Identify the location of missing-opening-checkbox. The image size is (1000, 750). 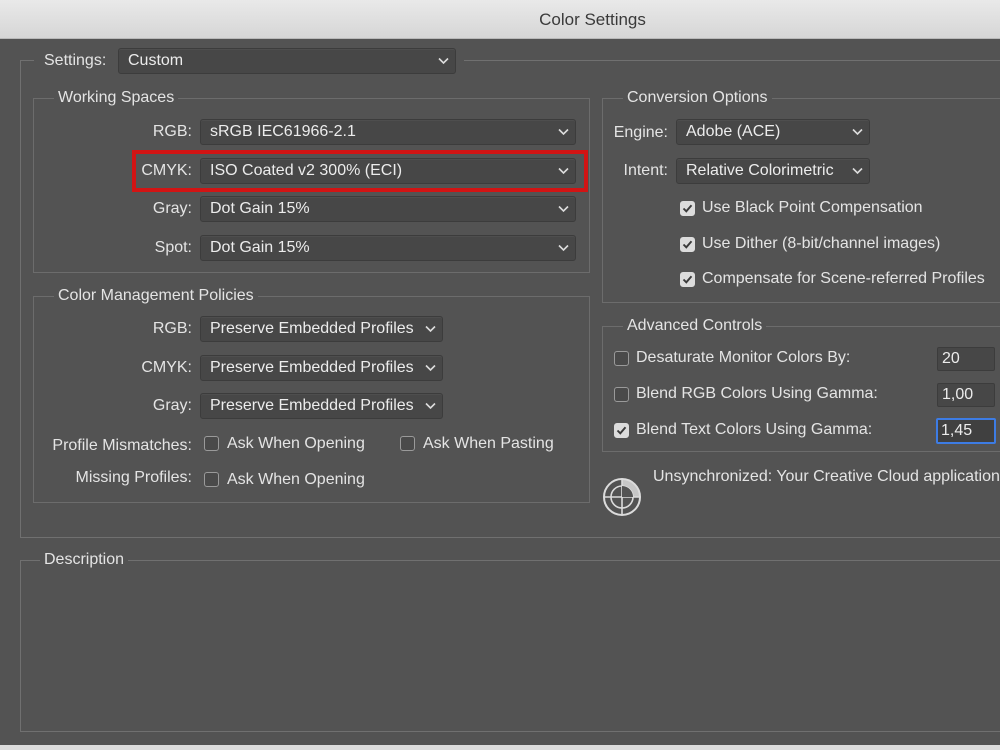
(211, 479).